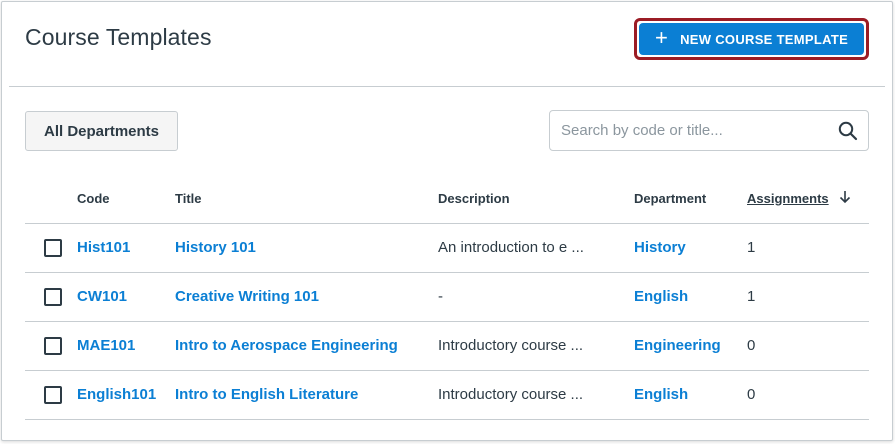  I want to click on new-course-template-button: + NEW COURSE TEMPLATE, so click(751, 39).